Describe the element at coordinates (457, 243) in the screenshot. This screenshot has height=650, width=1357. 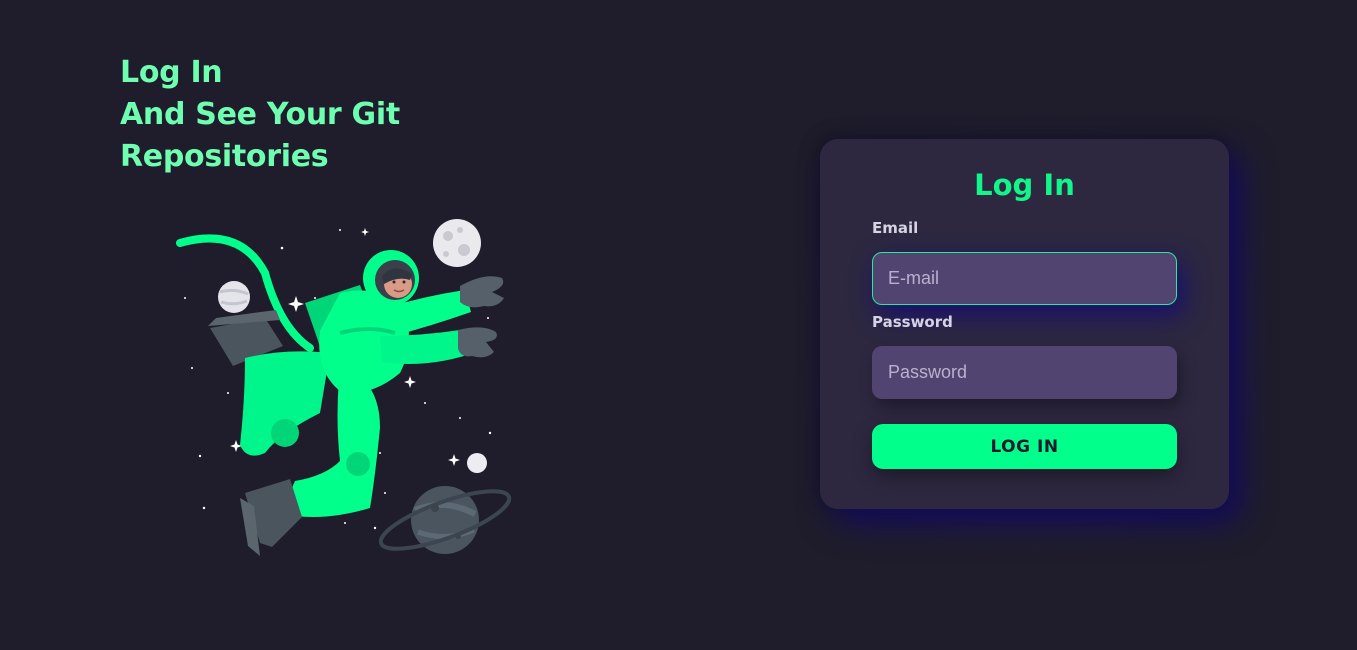
I see `moon-icon` at that location.